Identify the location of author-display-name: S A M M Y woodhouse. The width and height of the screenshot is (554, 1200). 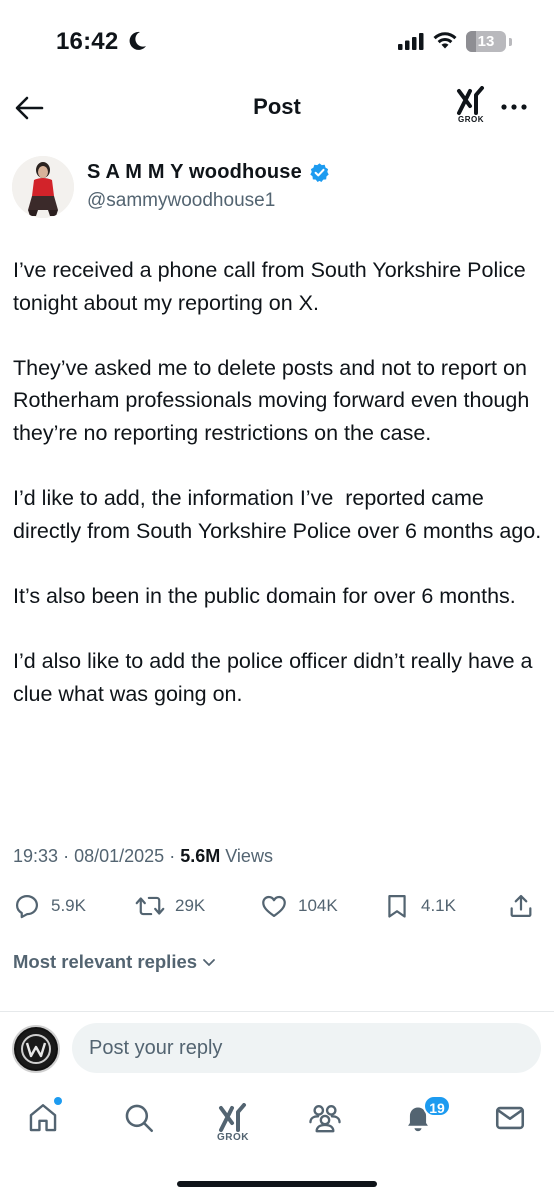
(194, 172).